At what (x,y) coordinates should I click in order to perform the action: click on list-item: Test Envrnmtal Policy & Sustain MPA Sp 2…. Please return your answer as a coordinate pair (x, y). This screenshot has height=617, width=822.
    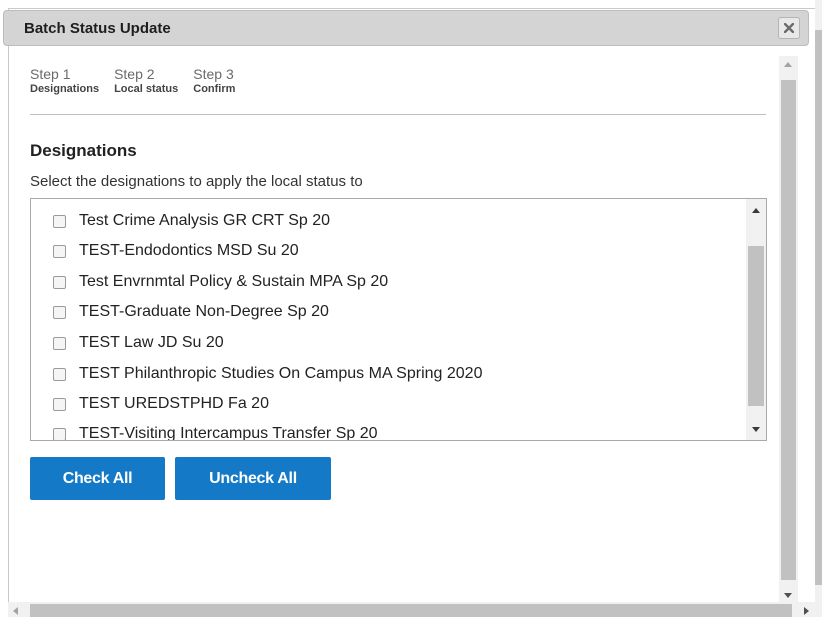
    Looking at the image, I should click on (220, 282).